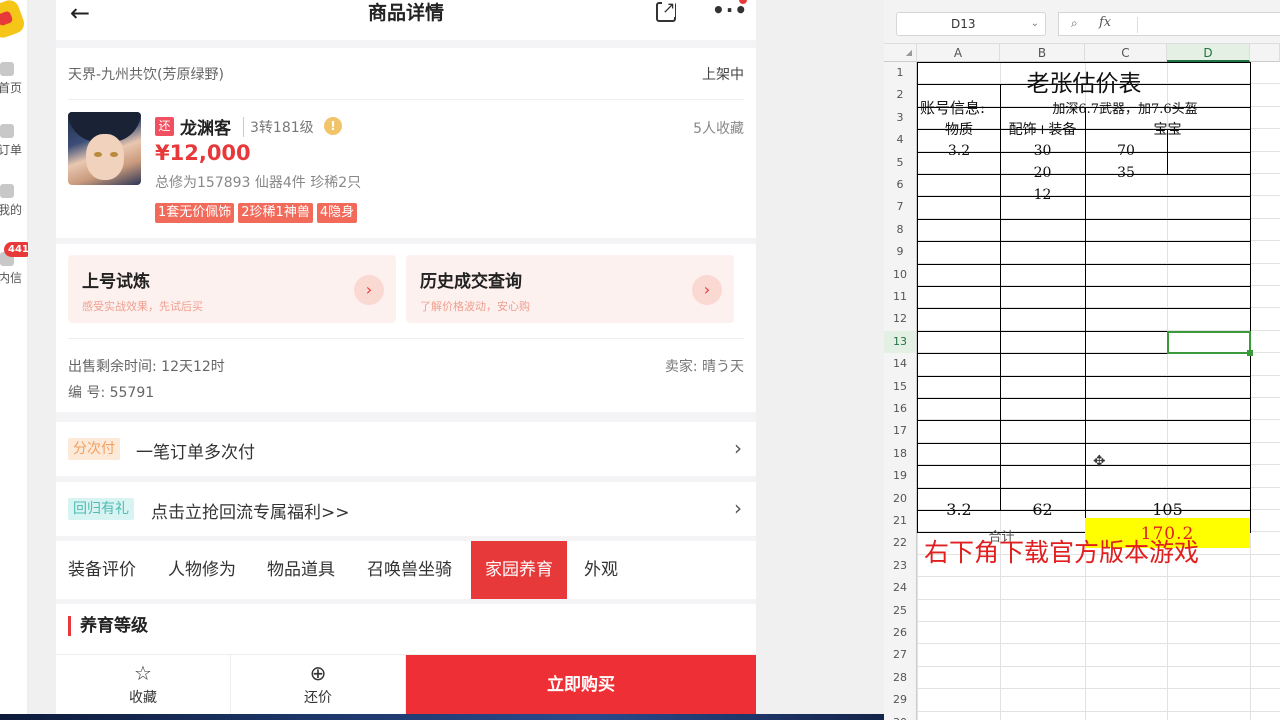 The width and height of the screenshot is (1280, 720). What do you see at coordinates (1167, 129) in the screenshot?
I see `header-pets: 宝宝` at bounding box center [1167, 129].